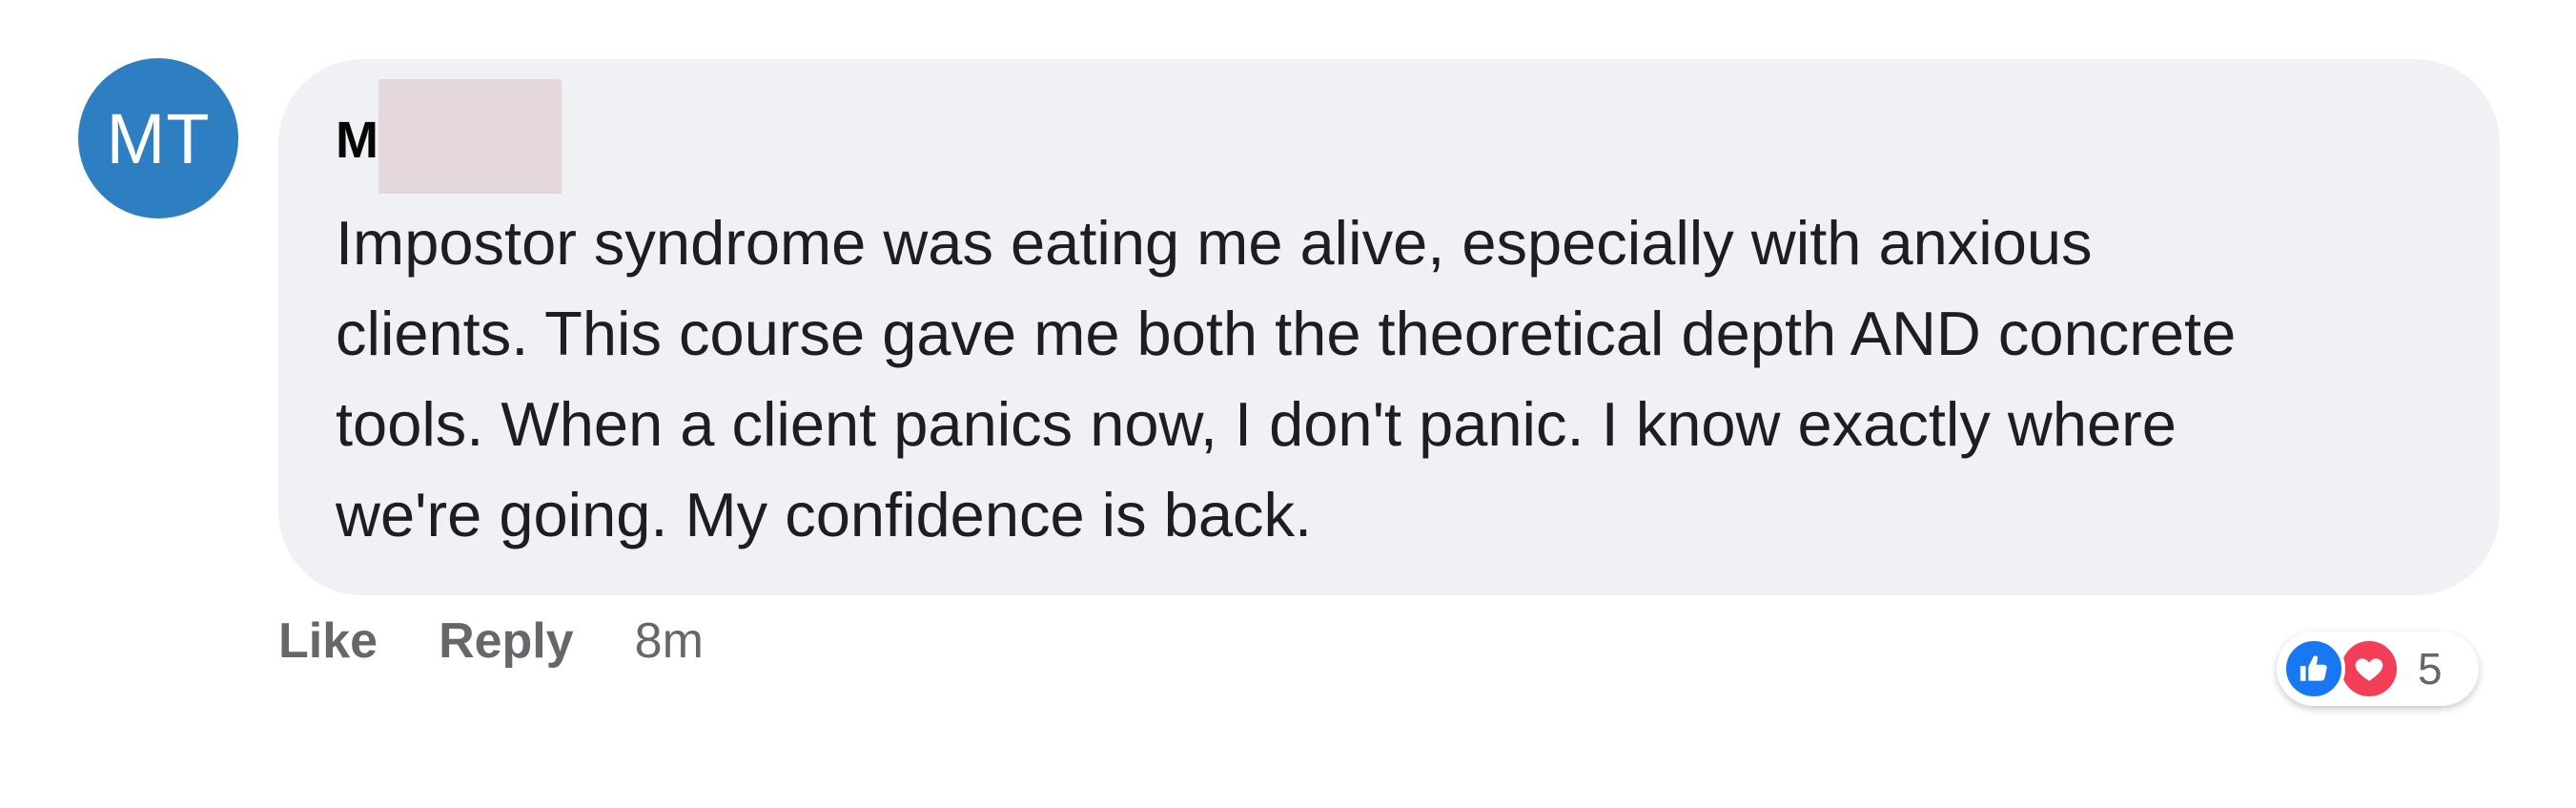 The width and height of the screenshot is (2576, 808). Describe the element at coordinates (507, 641) in the screenshot. I see `reply-button: Reply` at that location.